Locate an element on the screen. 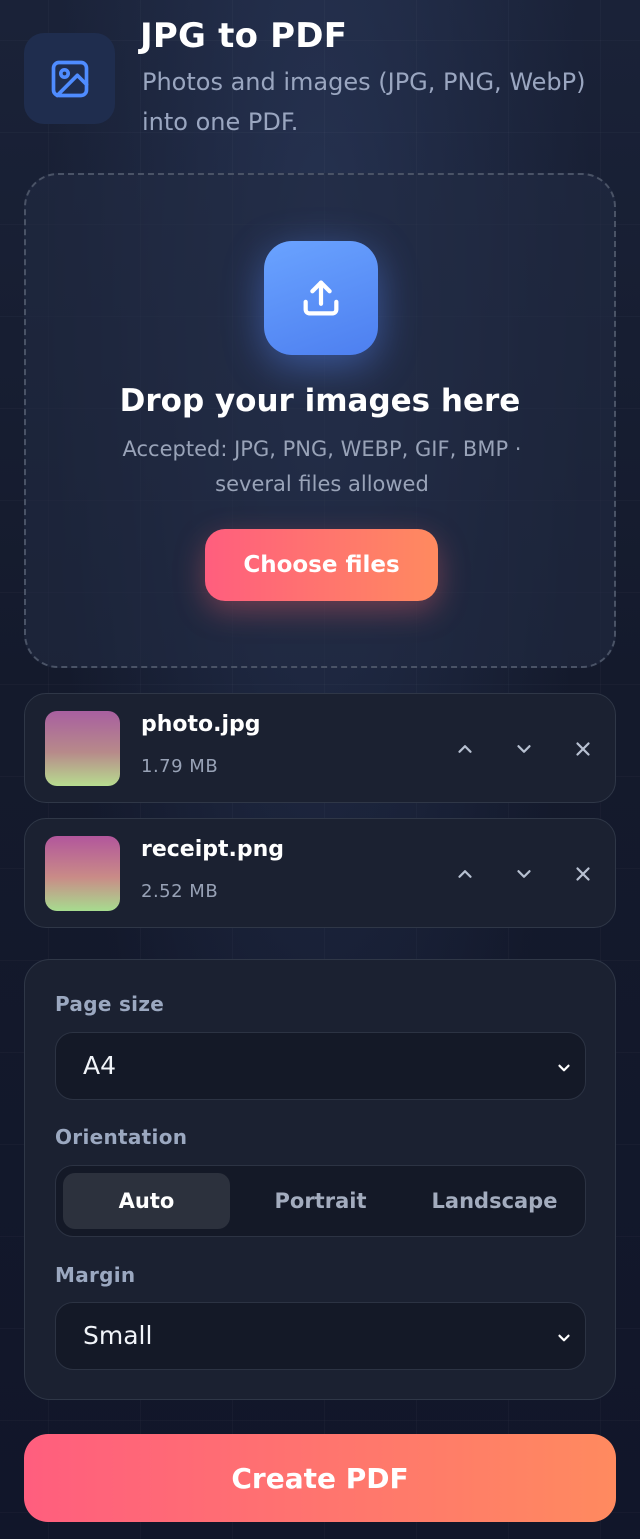  file-name: photo.jpg is located at coordinates (201, 724).